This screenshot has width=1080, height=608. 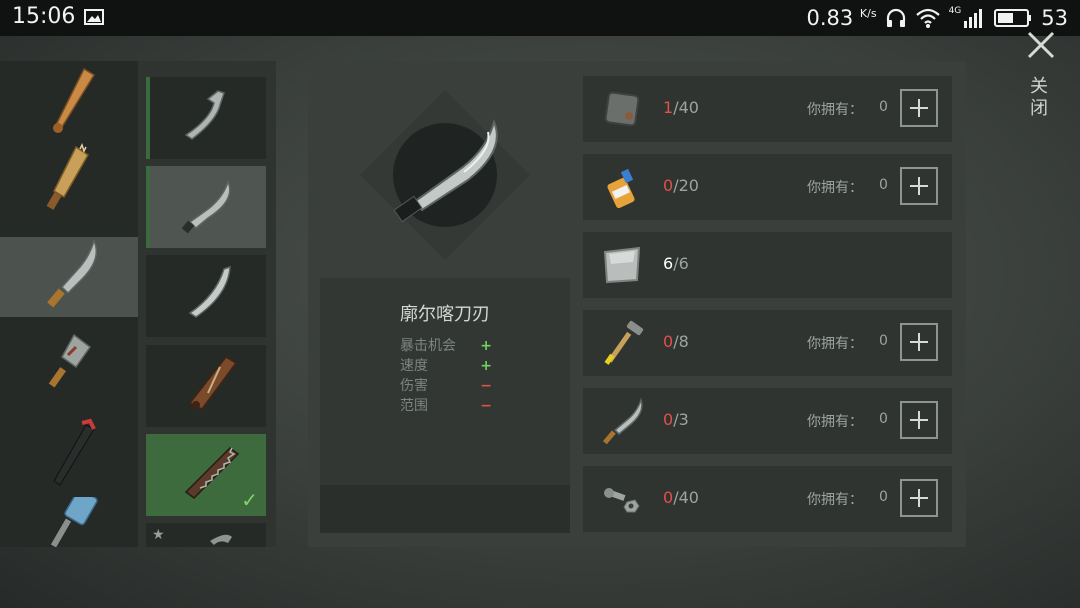 What do you see at coordinates (895, 17) in the screenshot?
I see `headphones-icon` at bounding box center [895, 17].